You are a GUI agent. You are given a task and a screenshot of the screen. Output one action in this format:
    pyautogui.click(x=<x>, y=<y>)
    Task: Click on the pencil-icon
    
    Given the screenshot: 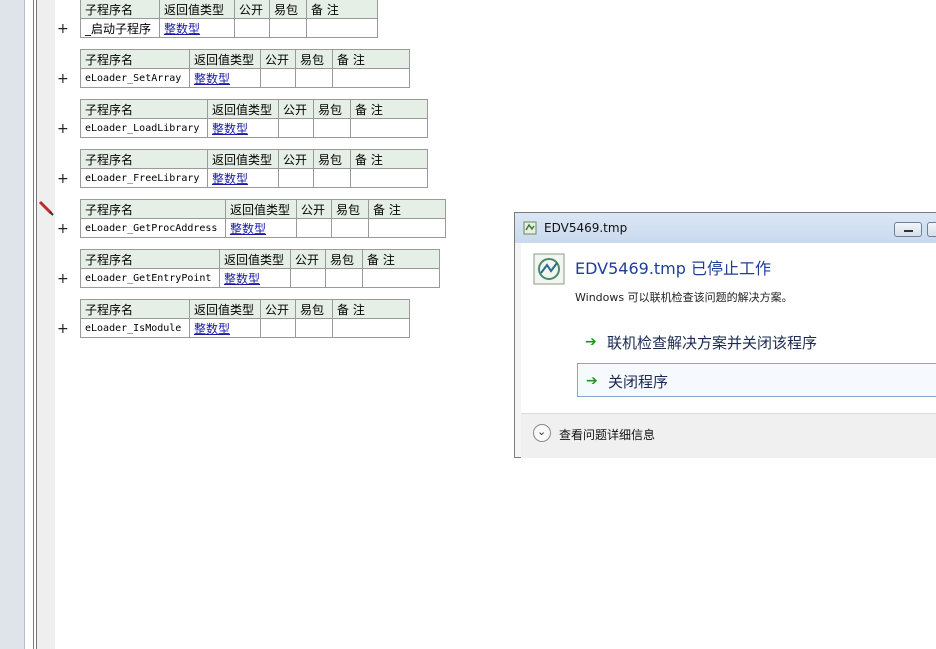 What is the action you would take?
    pyautogui.click(x=46, y=208)
    